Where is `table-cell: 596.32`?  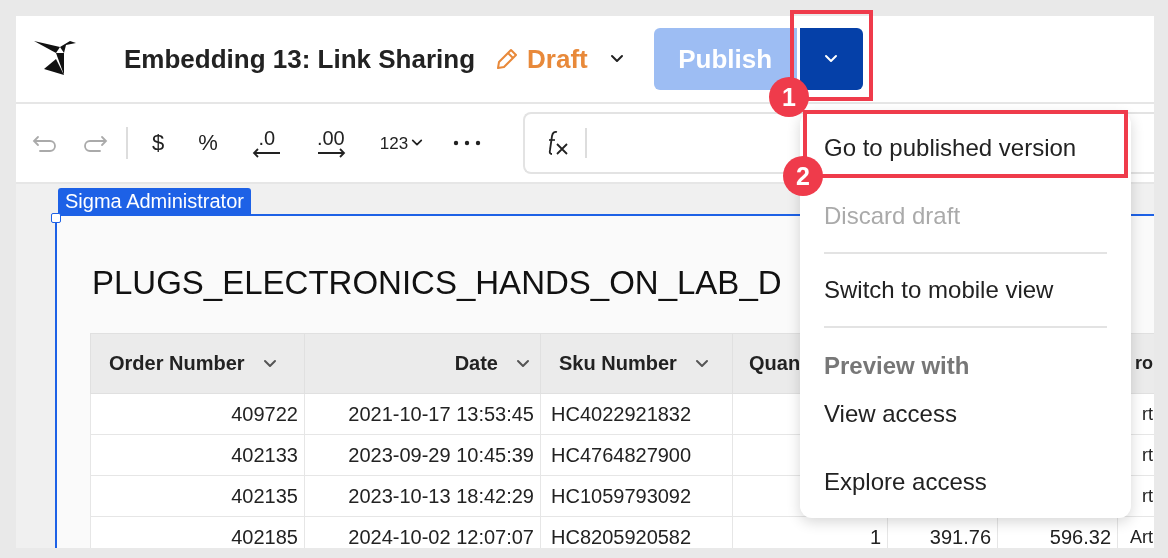
table-cell: 596.32 is located at coordinates (1057, 532).